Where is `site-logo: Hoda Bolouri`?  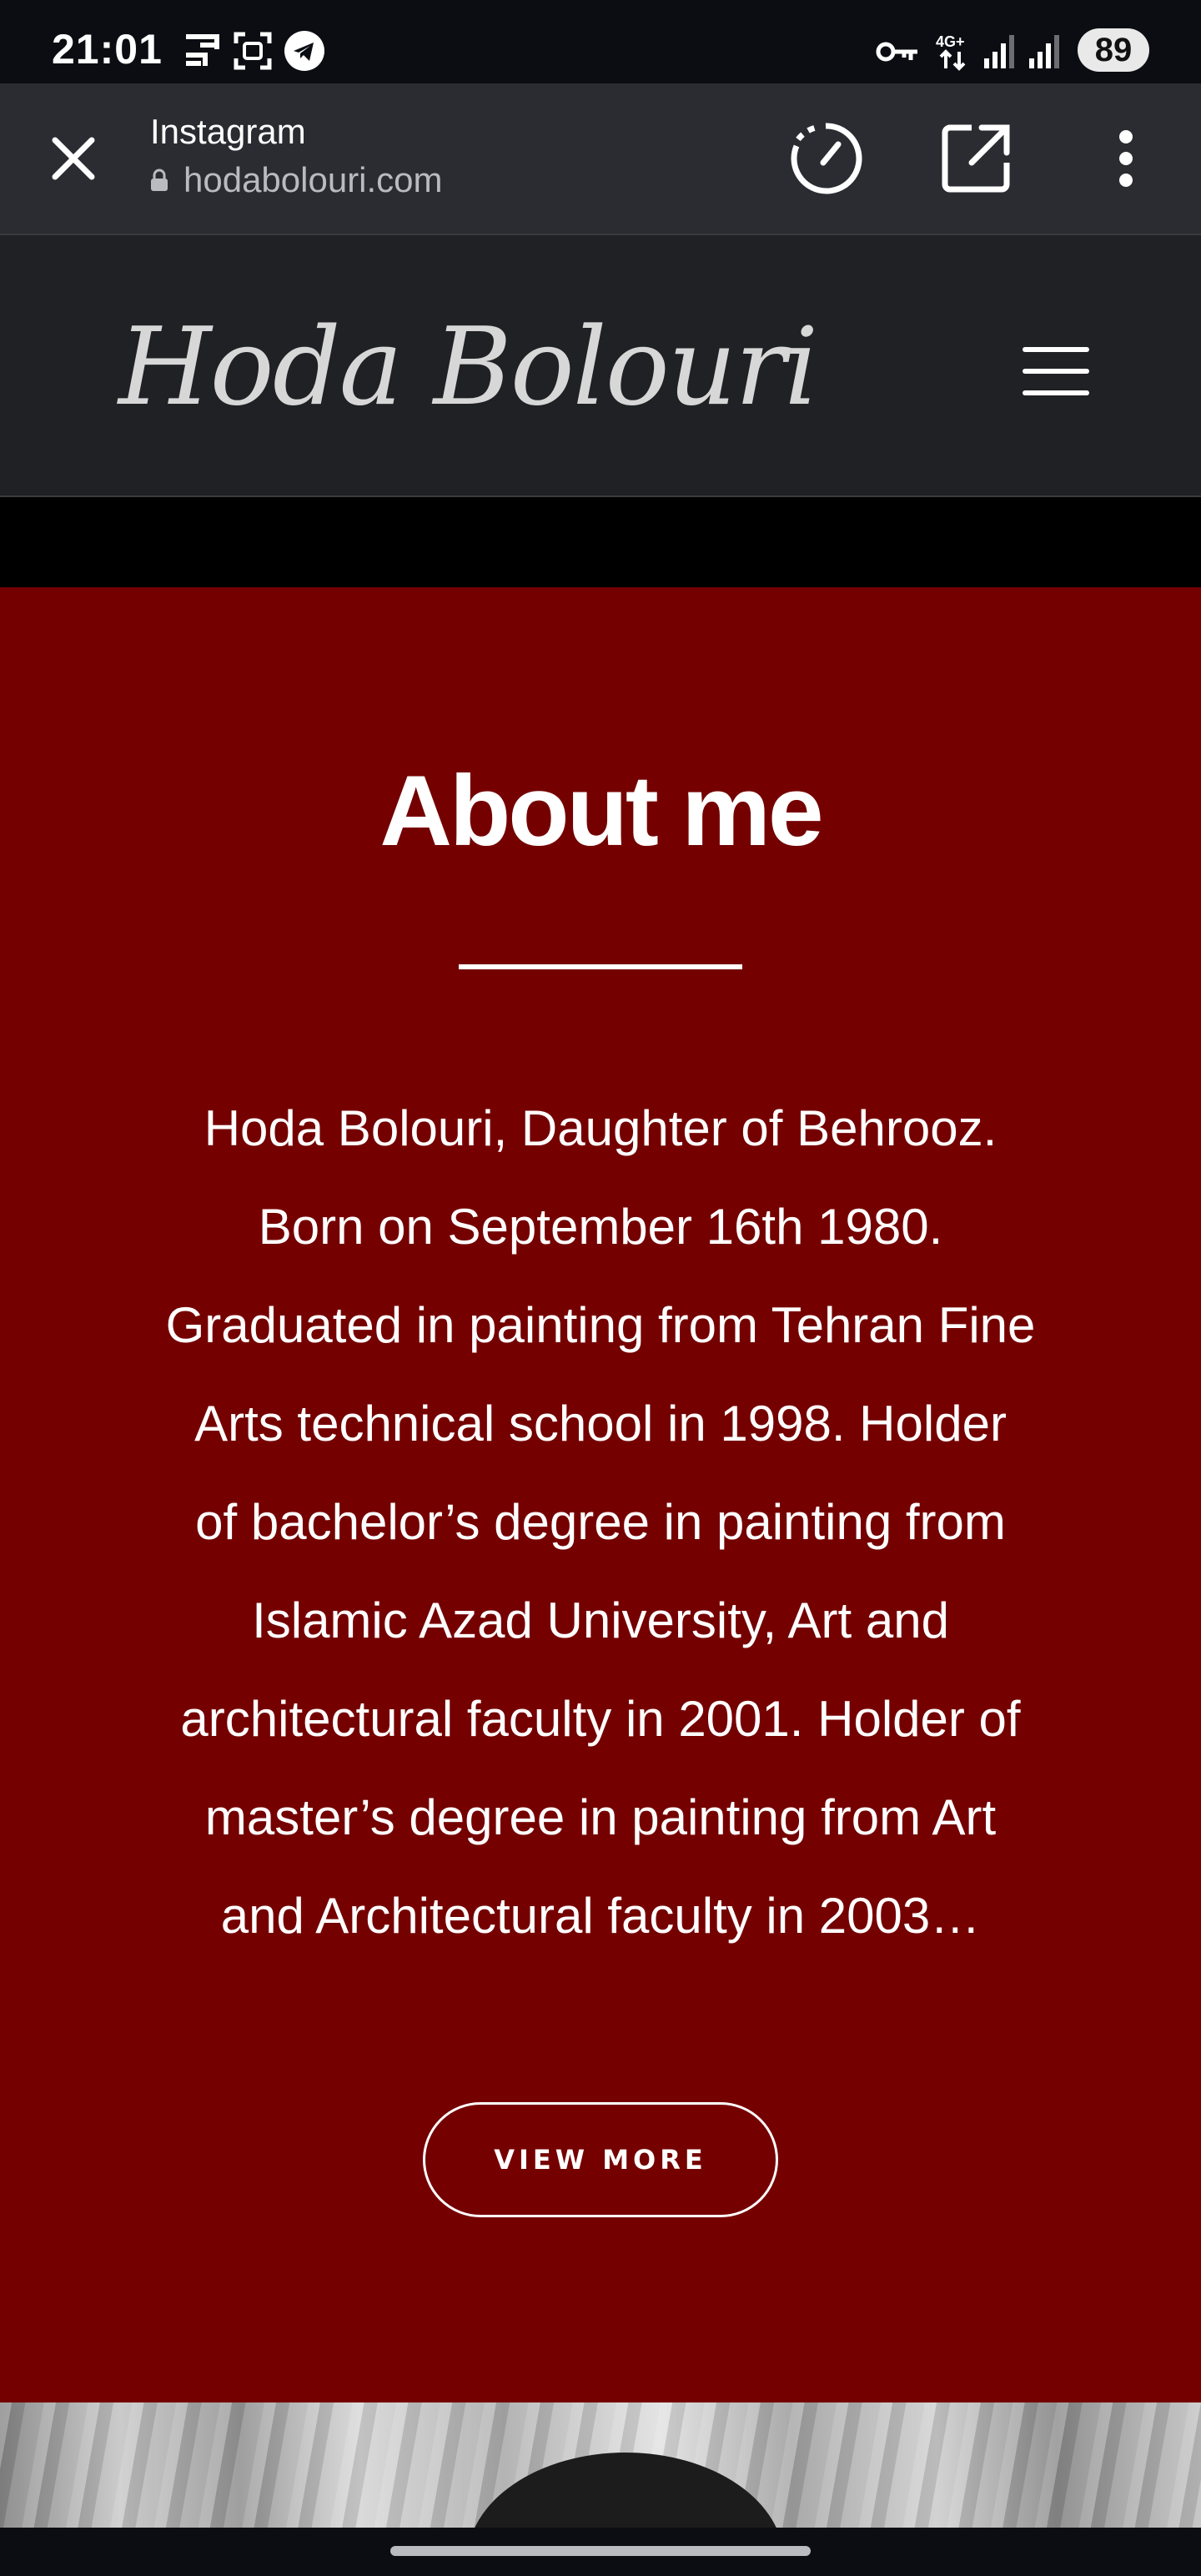 site-logo: Hoda Bolouri is located at coordinates (468, 367).